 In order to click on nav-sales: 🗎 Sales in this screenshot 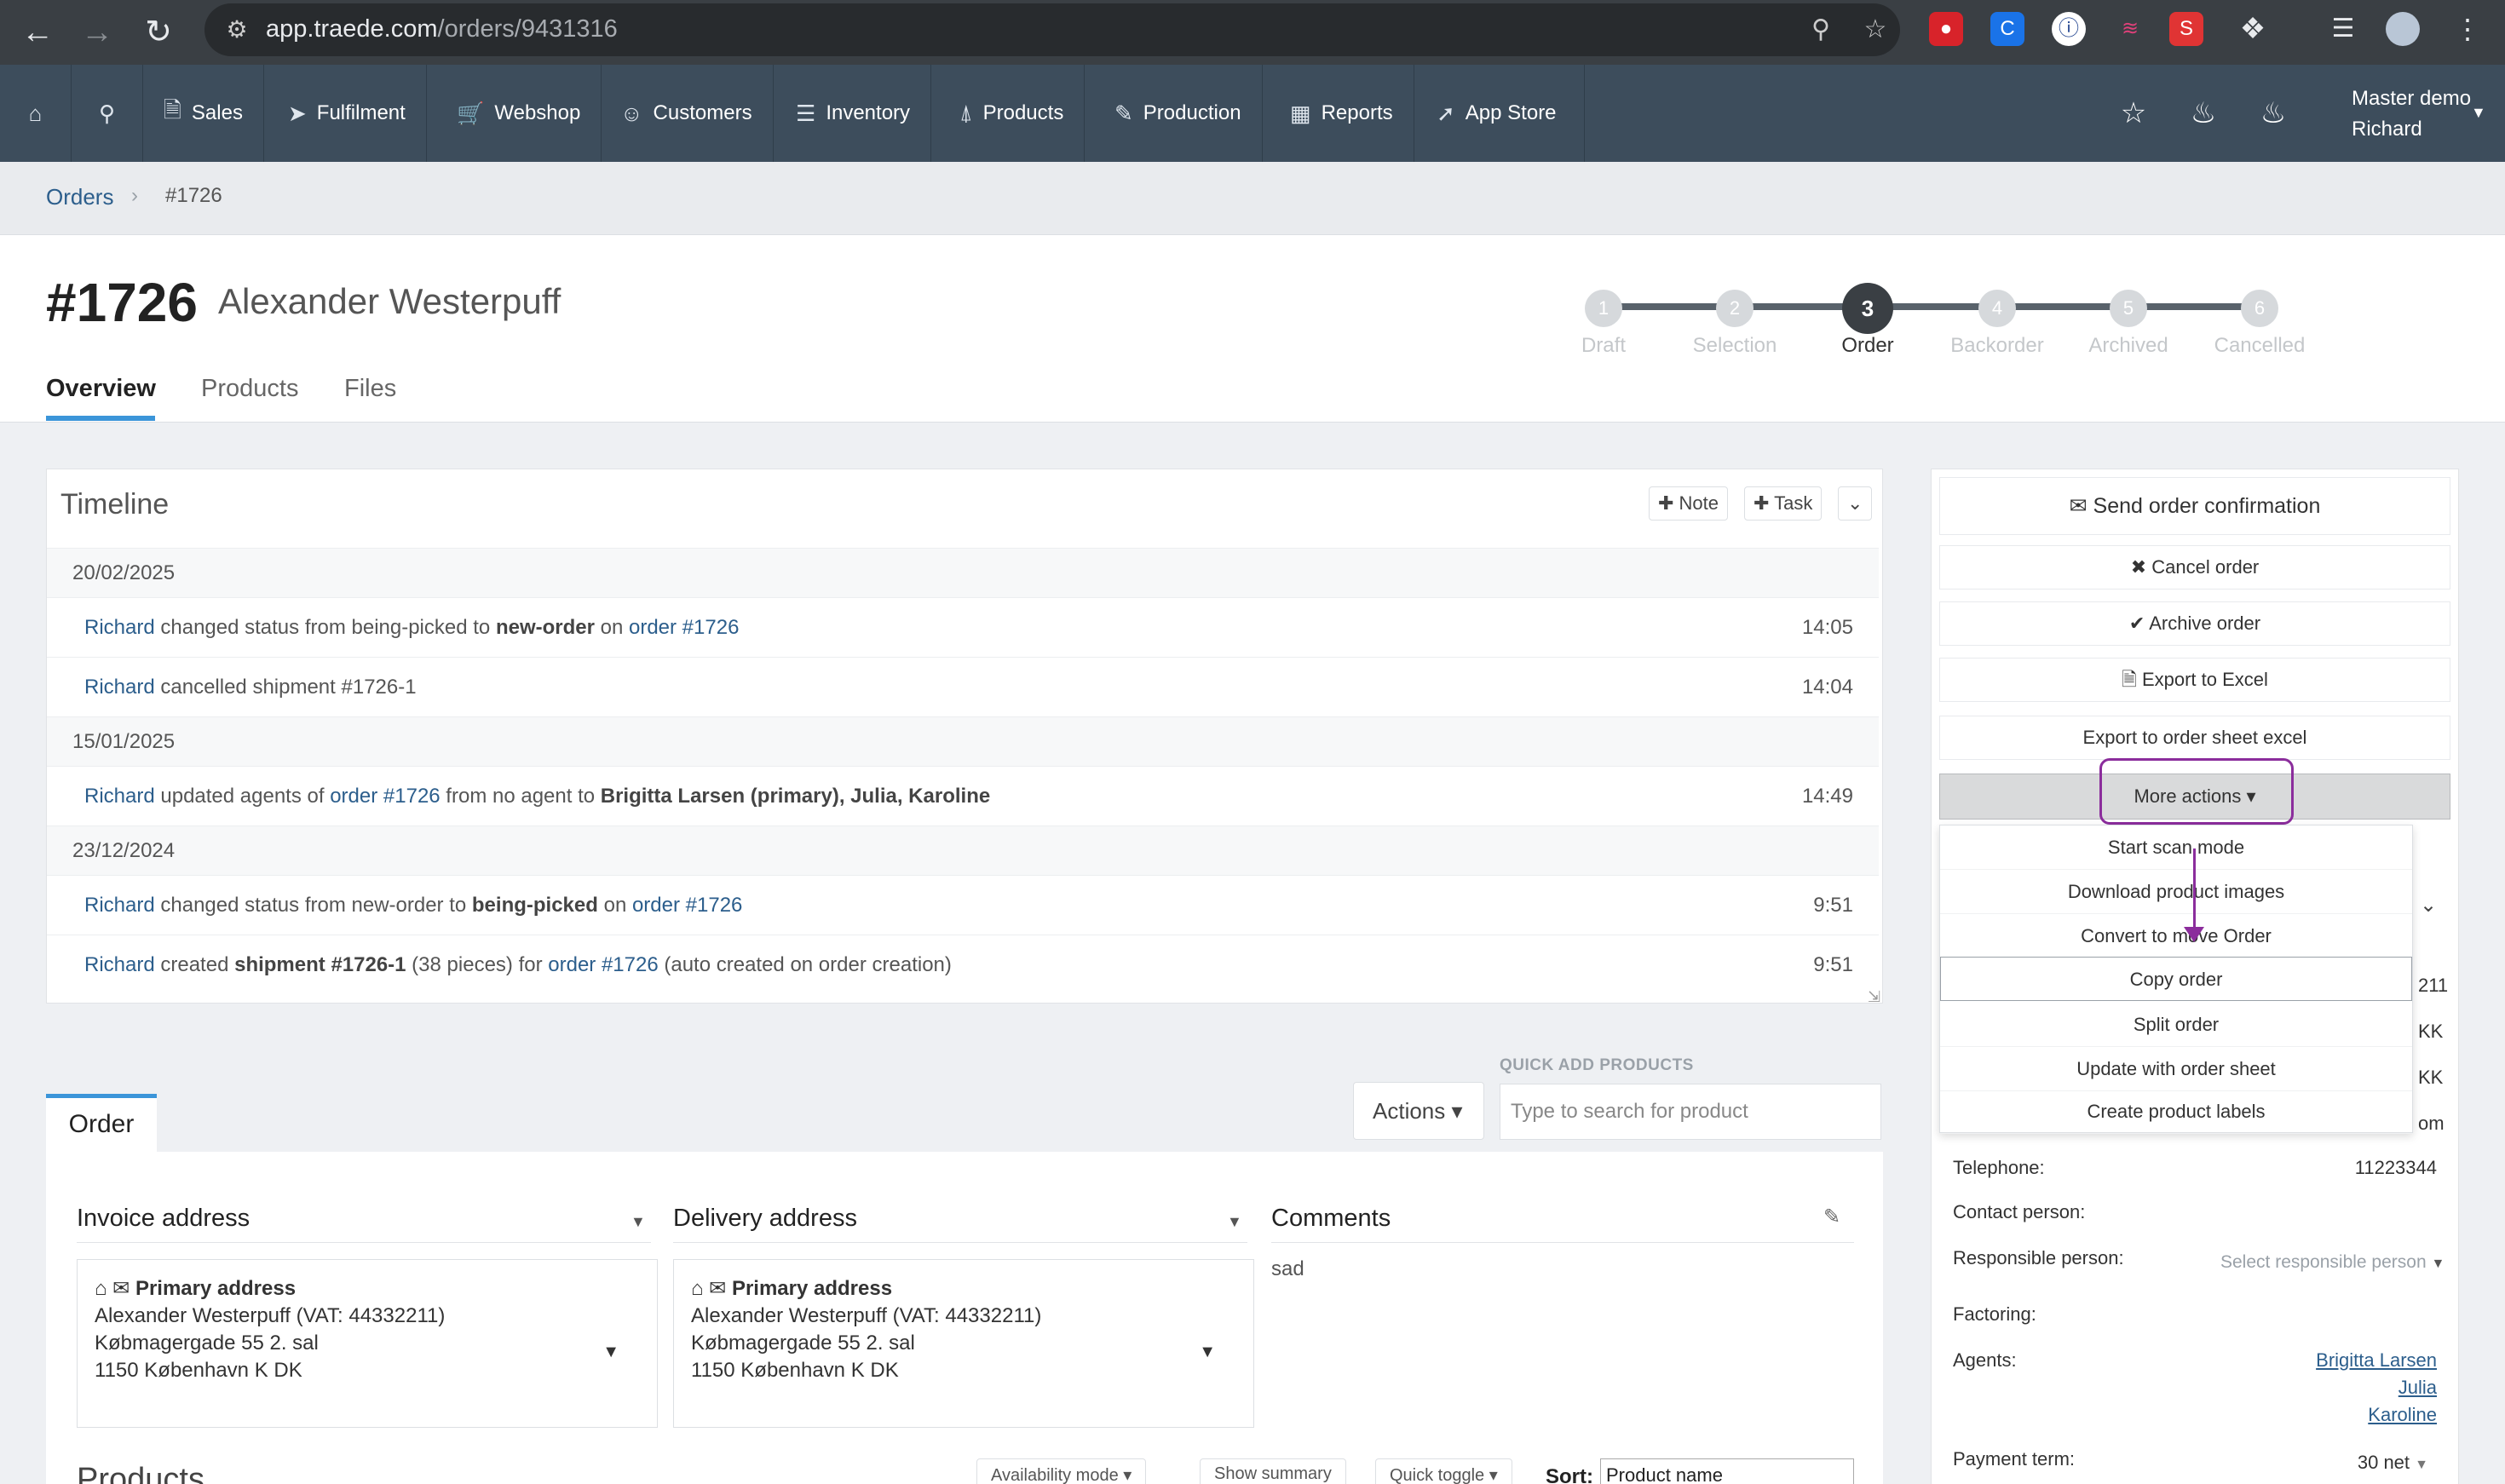, I will do `click(203, 113)`.